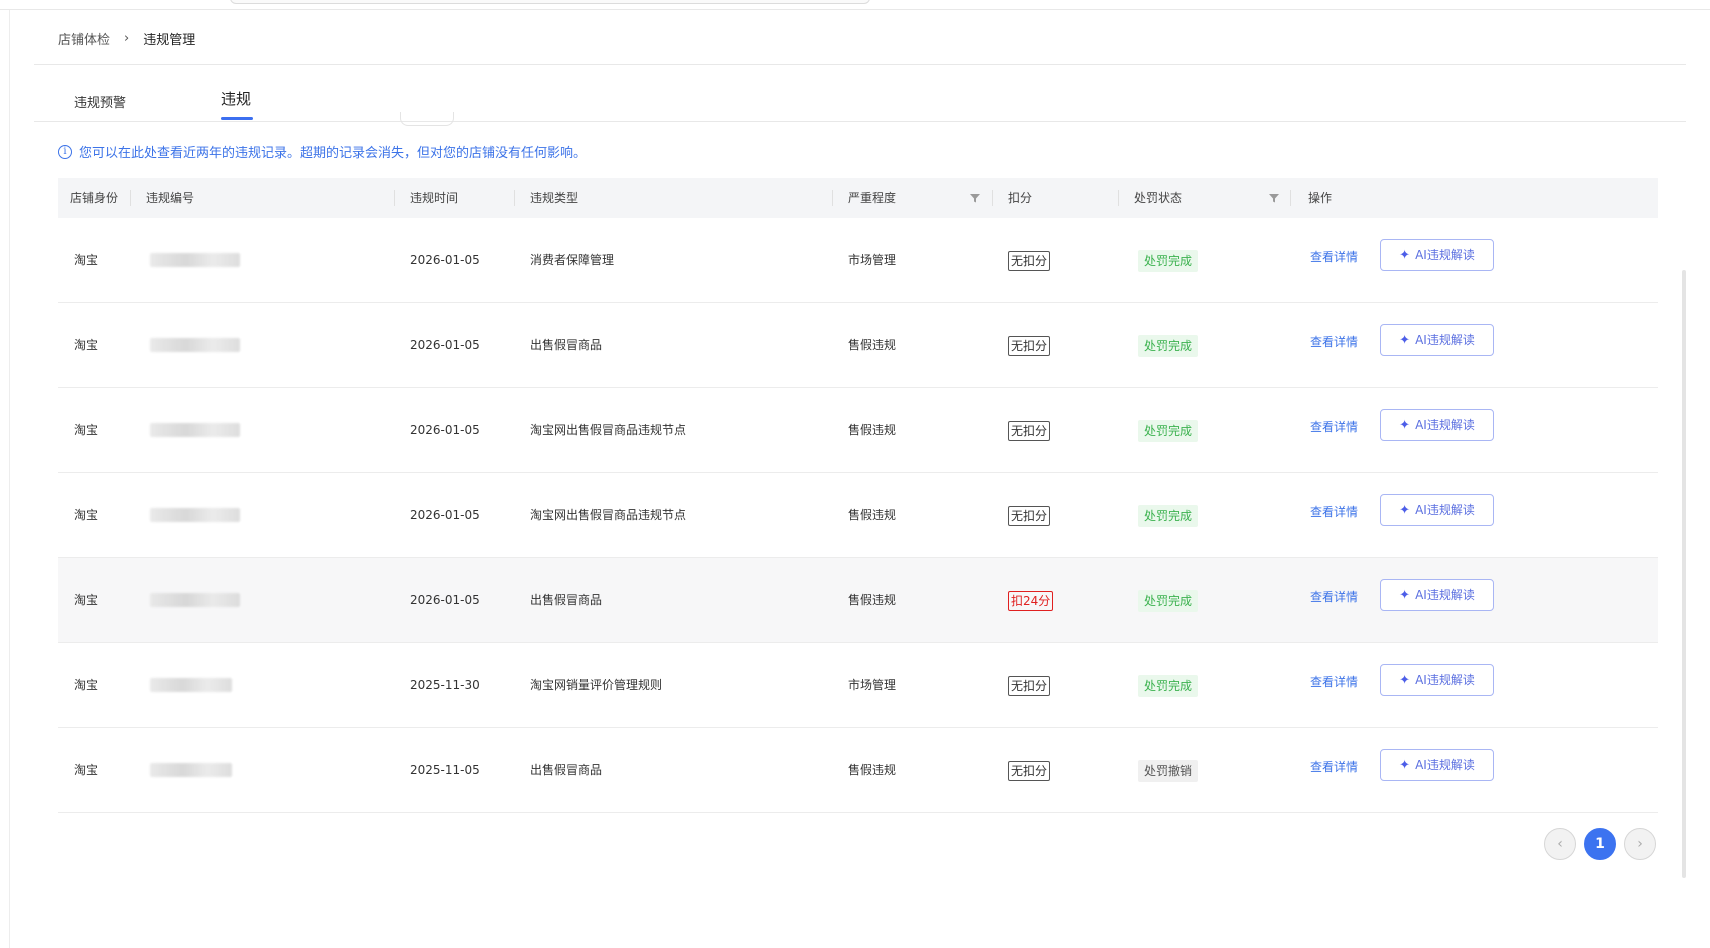  I want to click on col-violation-time: 违规时间, so click(434, 198).